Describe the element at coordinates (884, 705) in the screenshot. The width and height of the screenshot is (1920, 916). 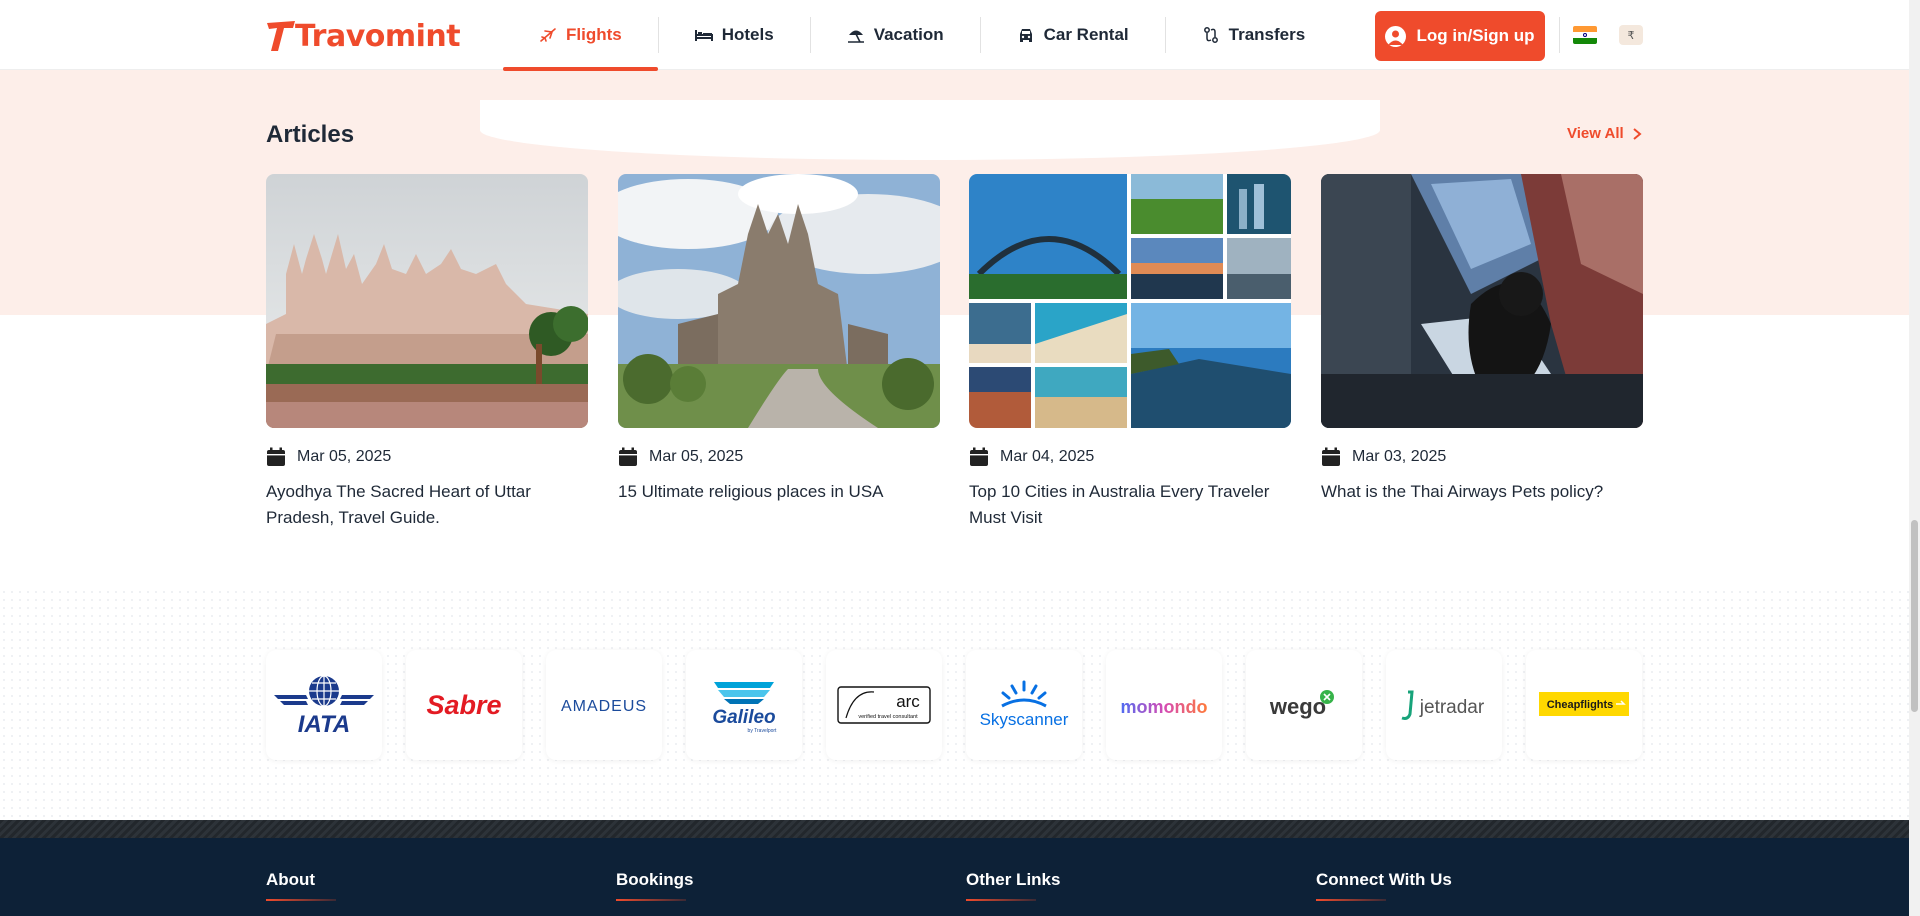
I see `partner-logo-arc: arc verified travel consultant` at that location.